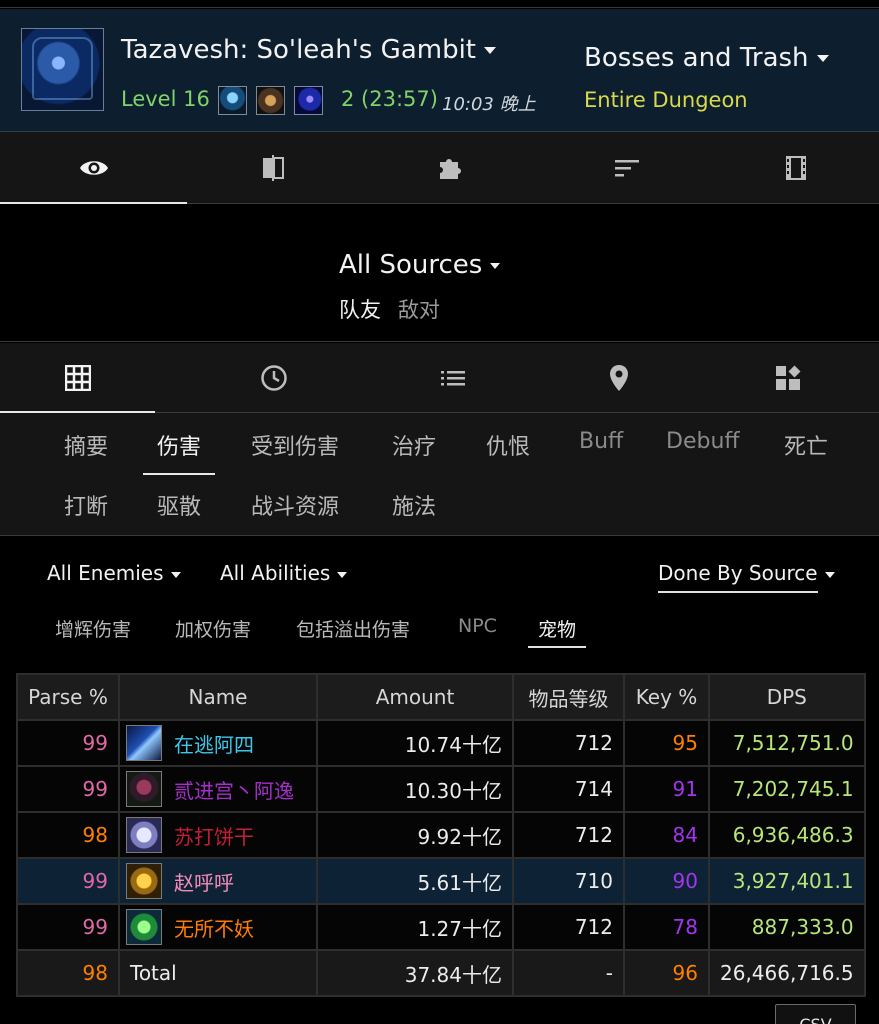 Image resolution: width=879 pixels, height=1024 pixels. Describe the element at coordinates (666, 789) in the screenshot. I see `key-value: 91` at that location.